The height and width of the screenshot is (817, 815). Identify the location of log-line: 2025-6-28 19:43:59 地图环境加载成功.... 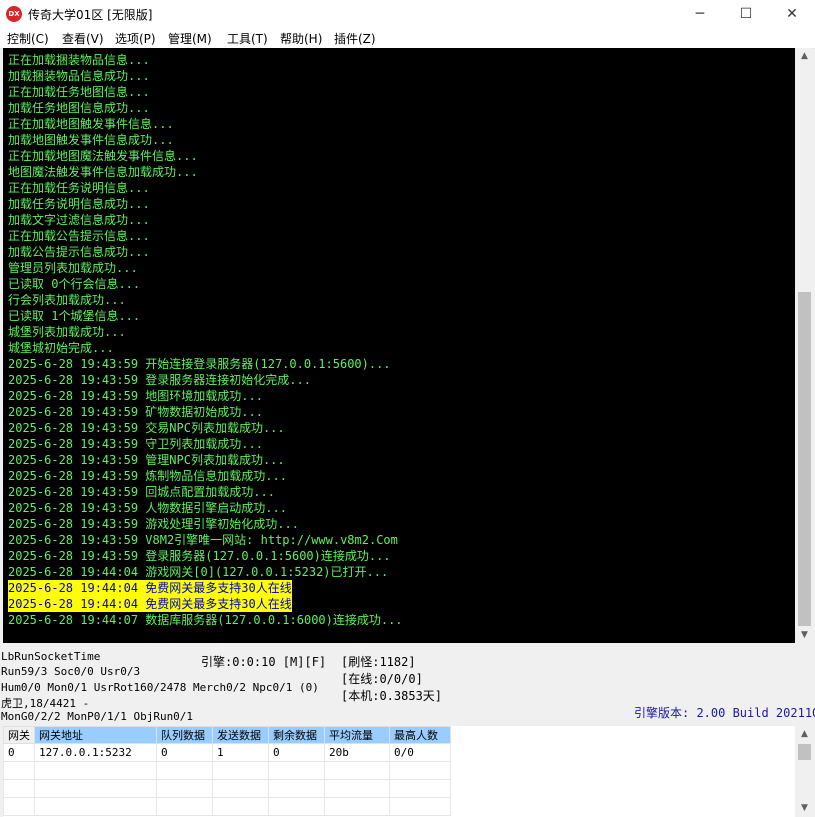
(135, 396).